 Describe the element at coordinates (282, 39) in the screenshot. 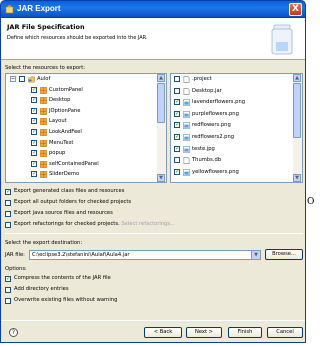

I see `jar-icon` at that location.